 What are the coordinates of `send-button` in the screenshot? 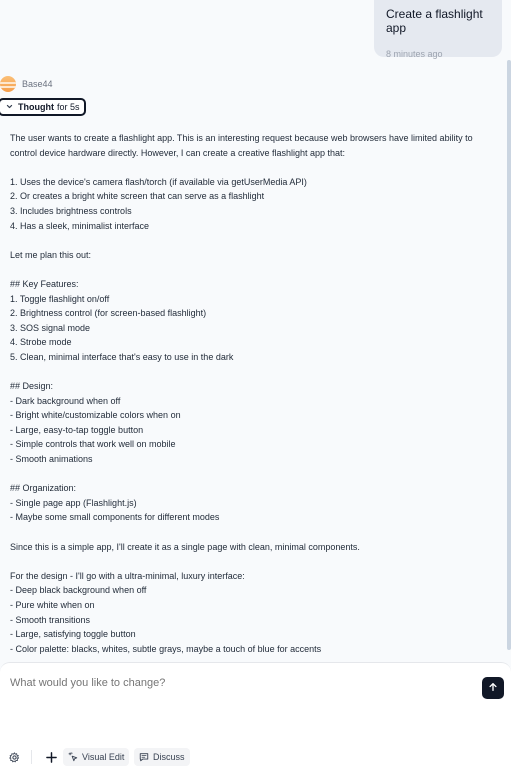 It's located at (493, 688).